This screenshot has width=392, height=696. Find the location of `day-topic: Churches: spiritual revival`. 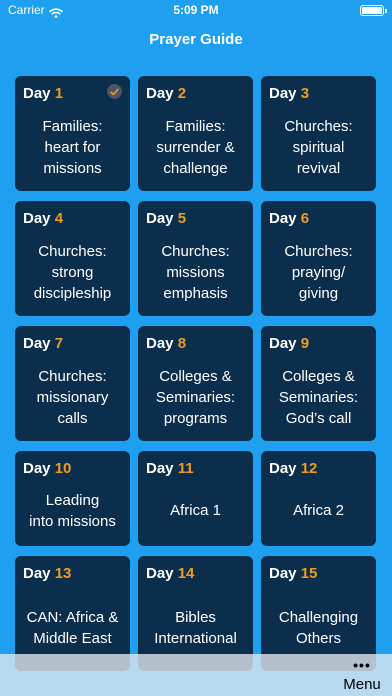

day-topic: Churches: spiritual revival is located at coordinates (318, 147).